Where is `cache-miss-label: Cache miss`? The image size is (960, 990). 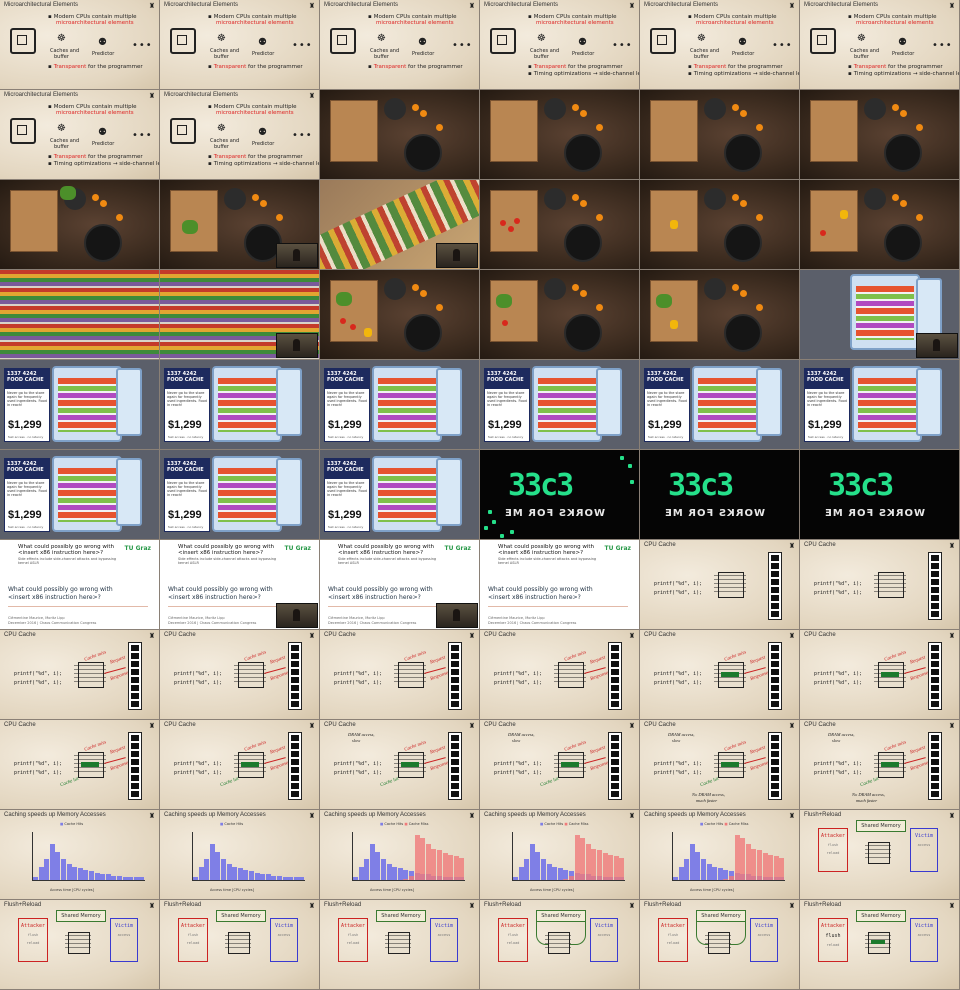
cache-miss-label: Cache miss is located at coordinates (575, 656).